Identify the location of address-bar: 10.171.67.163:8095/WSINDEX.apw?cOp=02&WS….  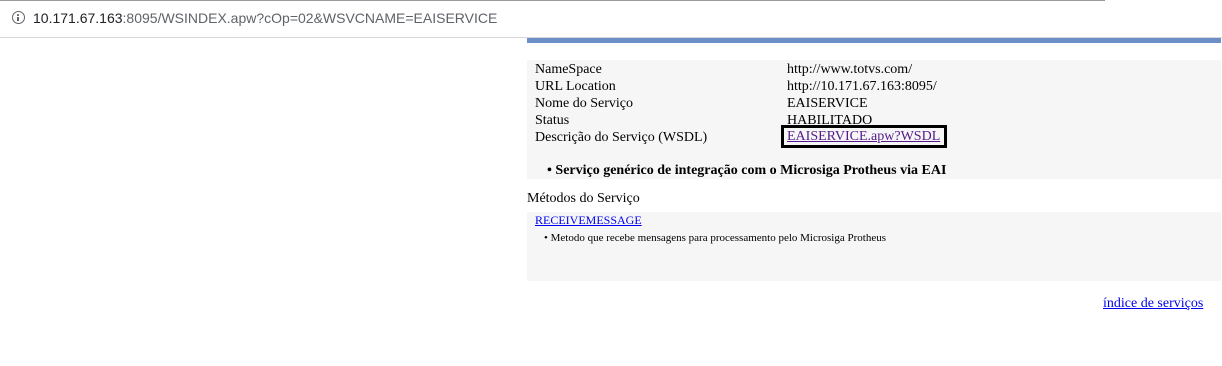
(611, 19).